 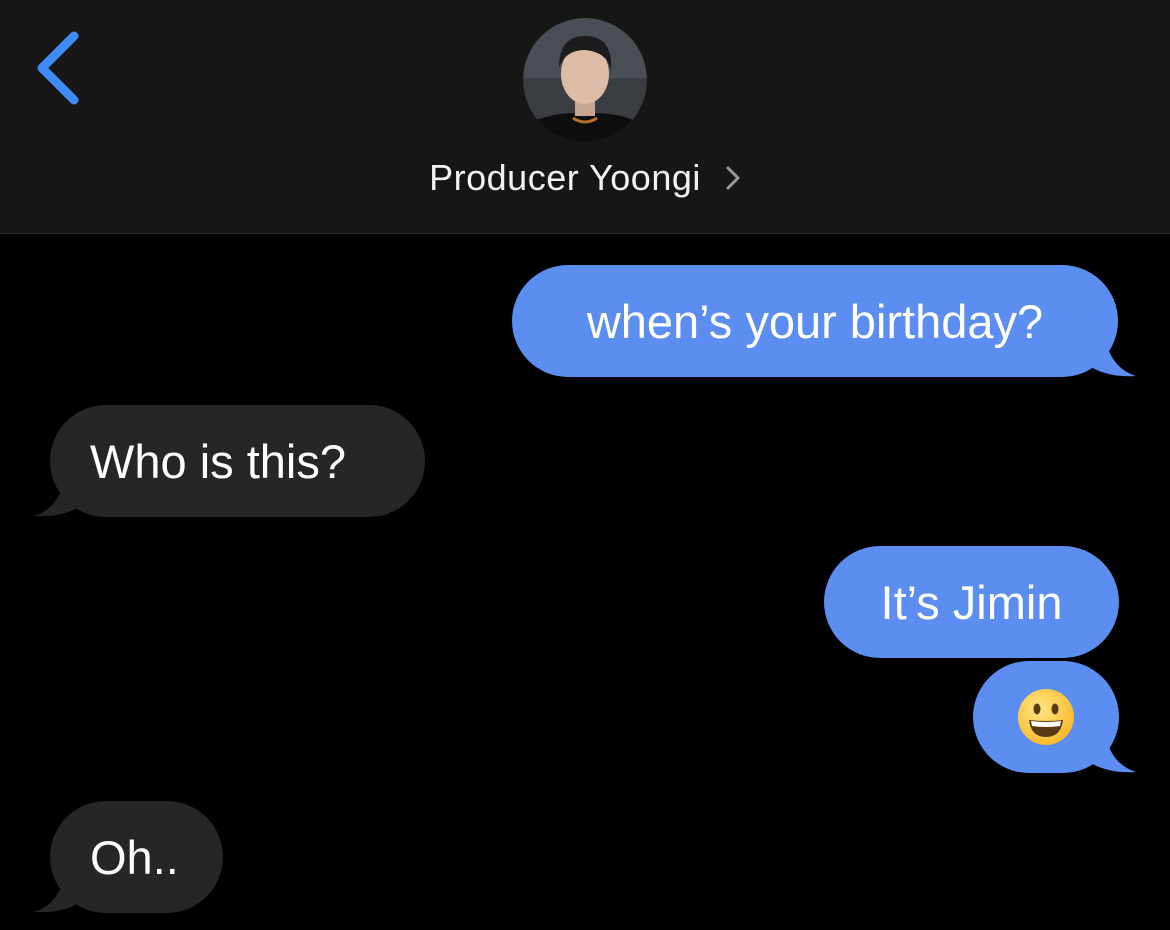 I want to click on message-bubble-sent: when’s your birthday?, so click(x=815, y=321).